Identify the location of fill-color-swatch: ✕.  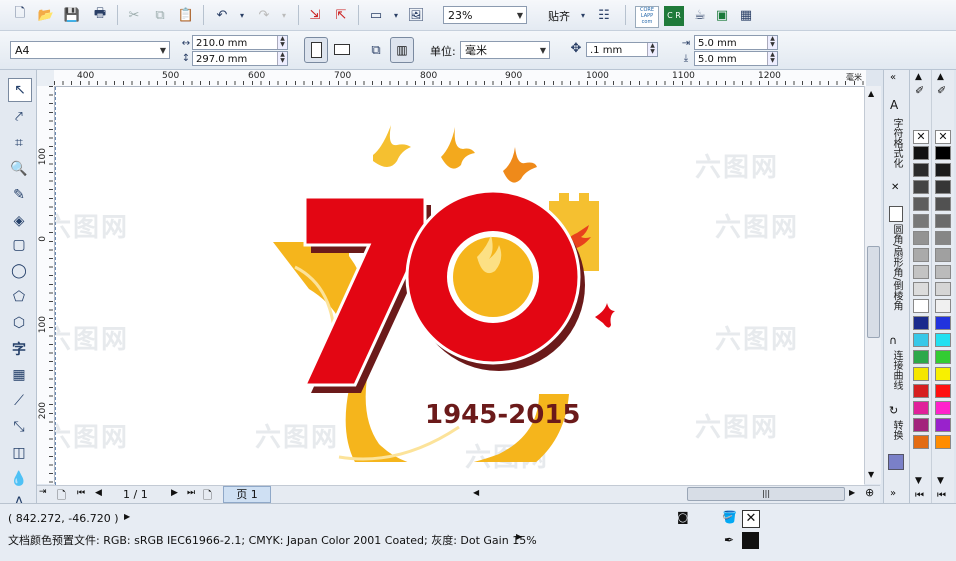
(751, 519).